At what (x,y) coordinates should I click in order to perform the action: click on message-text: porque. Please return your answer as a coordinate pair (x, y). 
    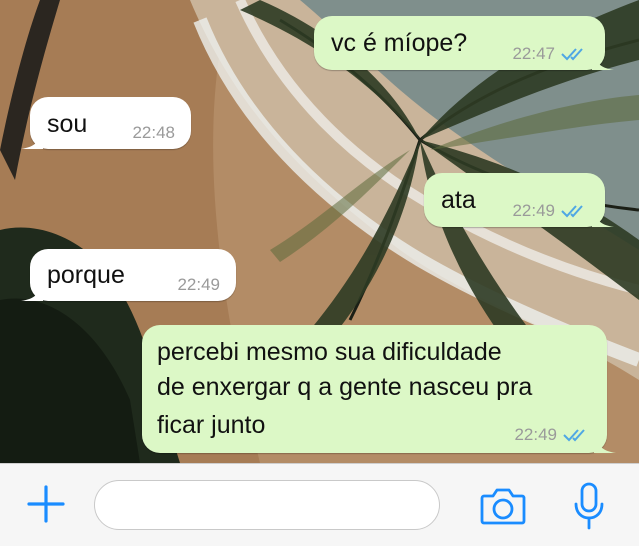
    Looking at the image, I should click on (86, 275).